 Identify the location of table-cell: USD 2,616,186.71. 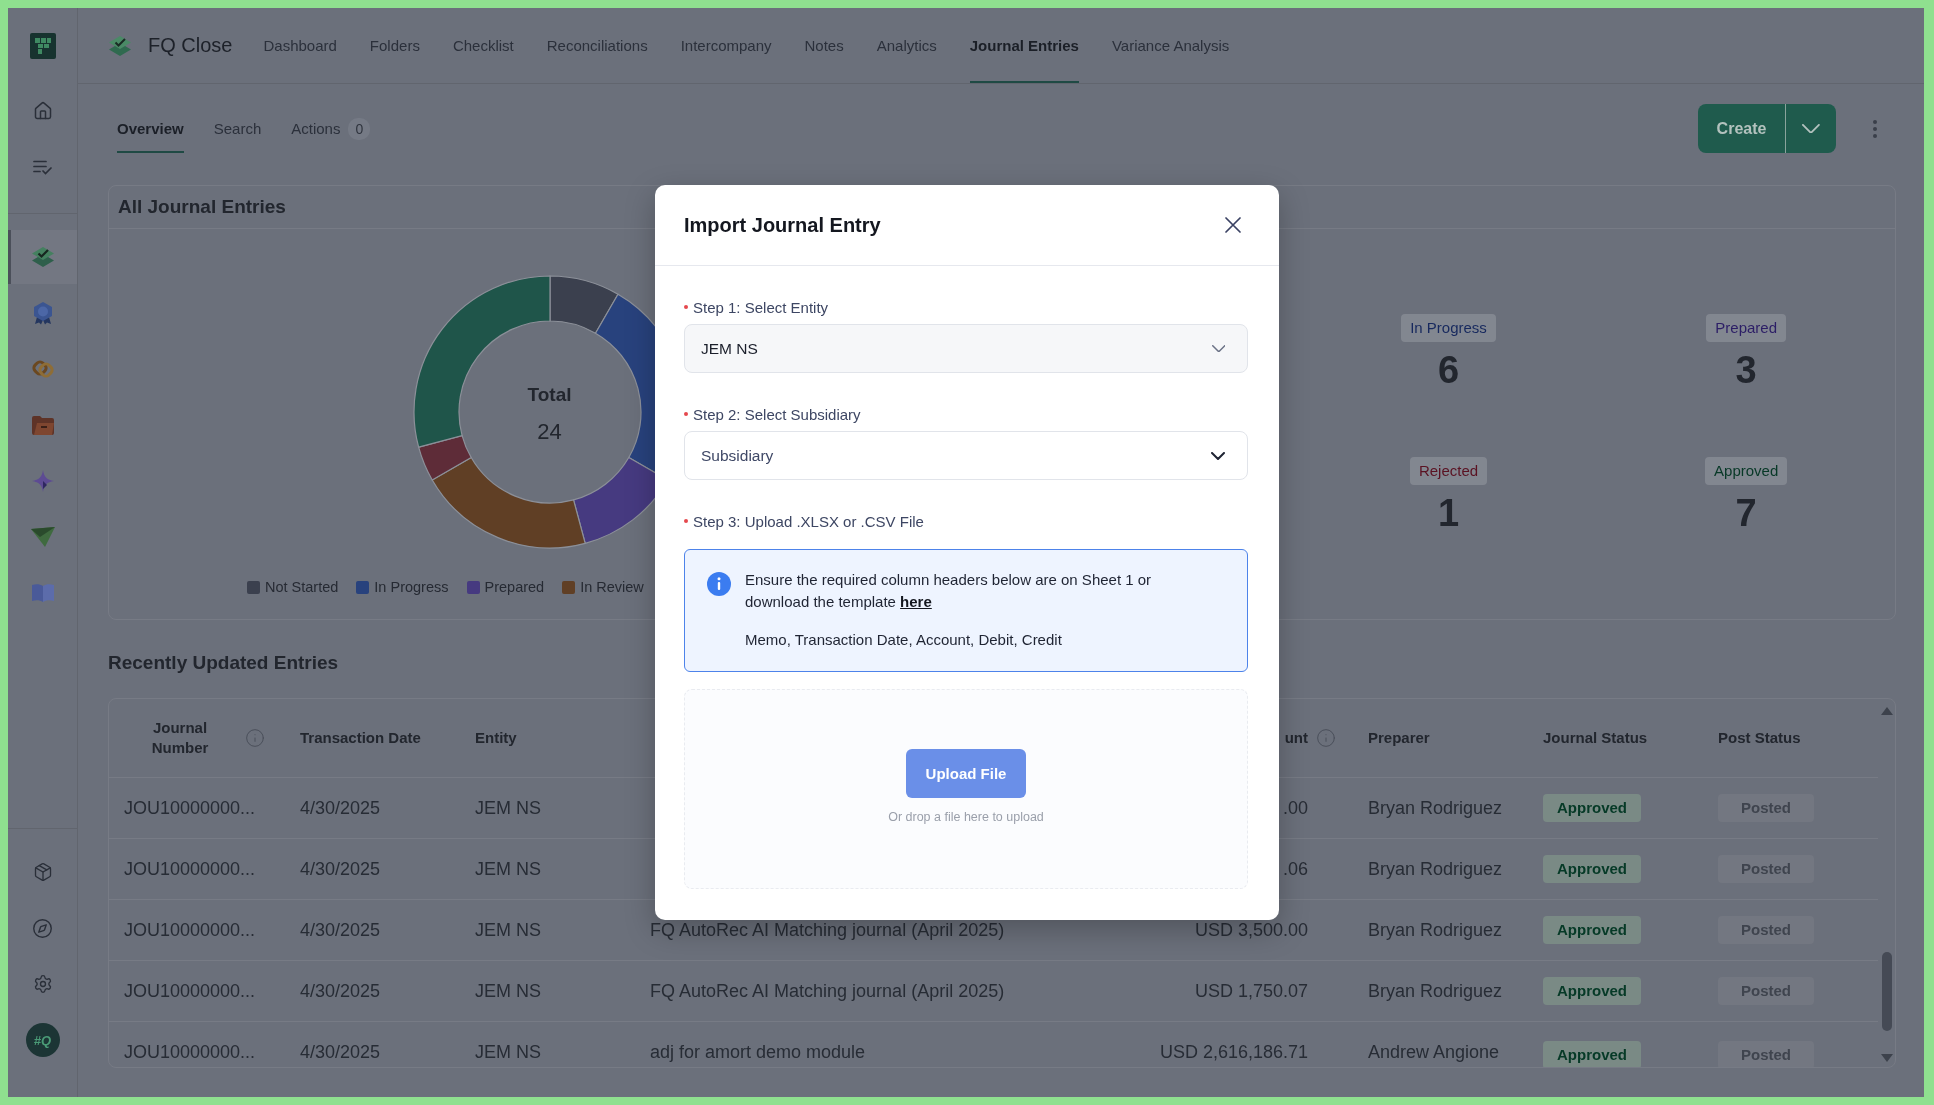
(1233, 1052).